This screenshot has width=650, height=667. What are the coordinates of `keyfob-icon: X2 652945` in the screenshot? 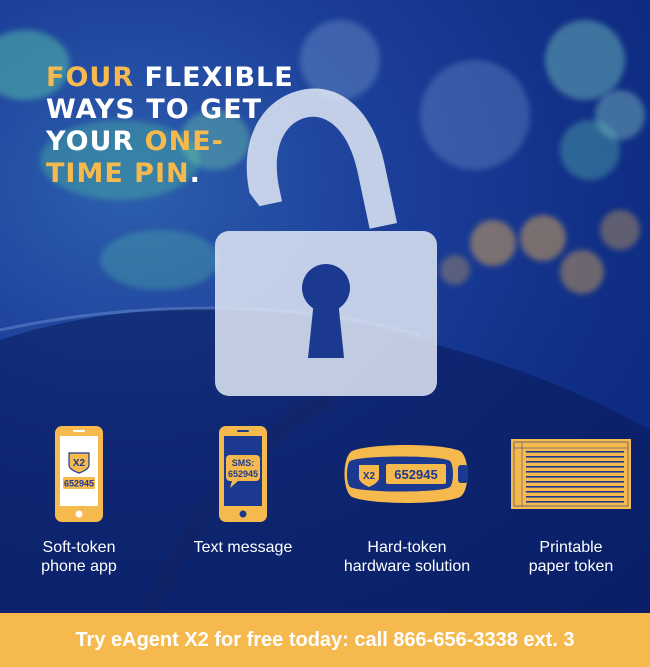 It's located at (407, 474).